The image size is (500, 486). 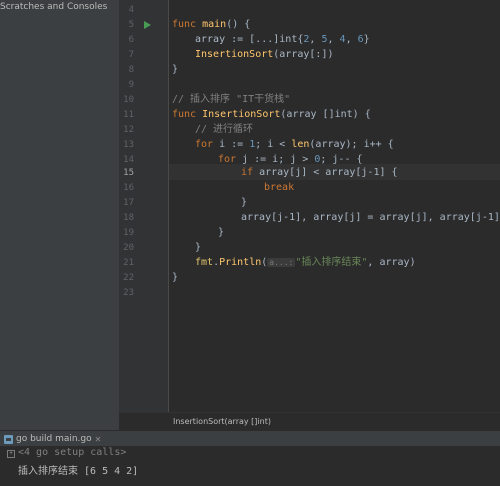 What do you see at coordinates (290, 159) in the screenshot?
I see `code-line-14: for j := i; j > 0; j-- {` at bounding box center [290, 159].